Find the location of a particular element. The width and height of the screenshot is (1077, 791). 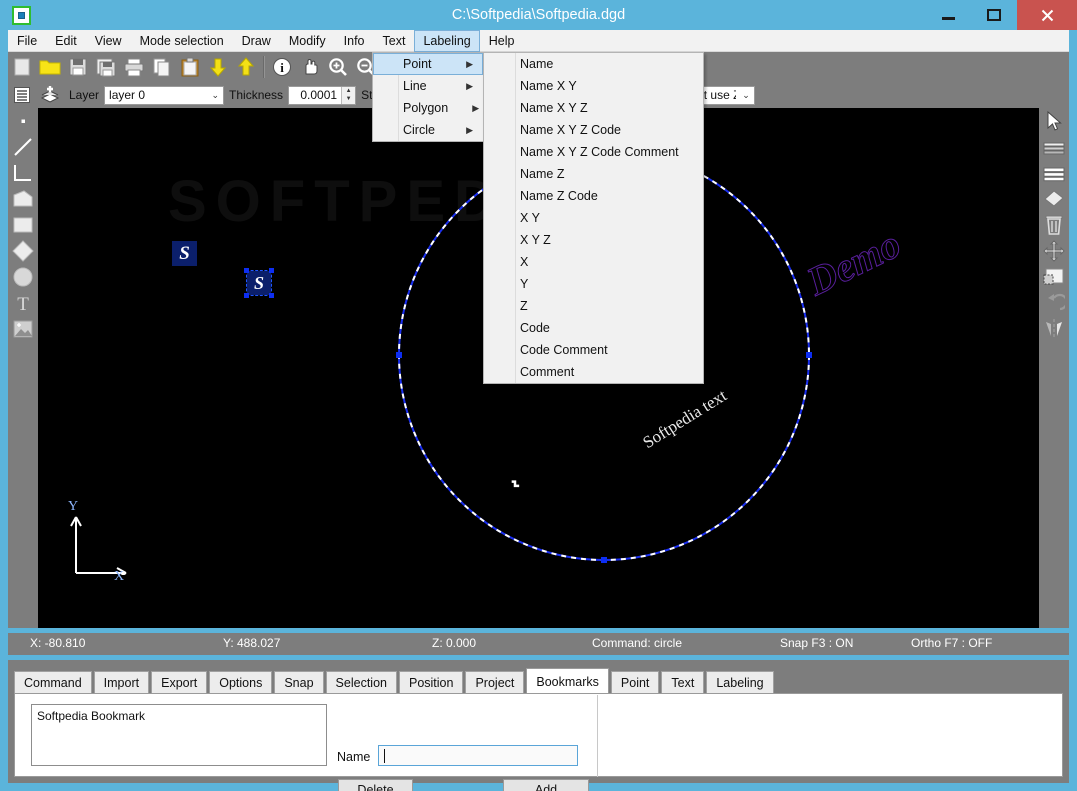

submenu-item-z: Z is located at coordinates (593, 306).